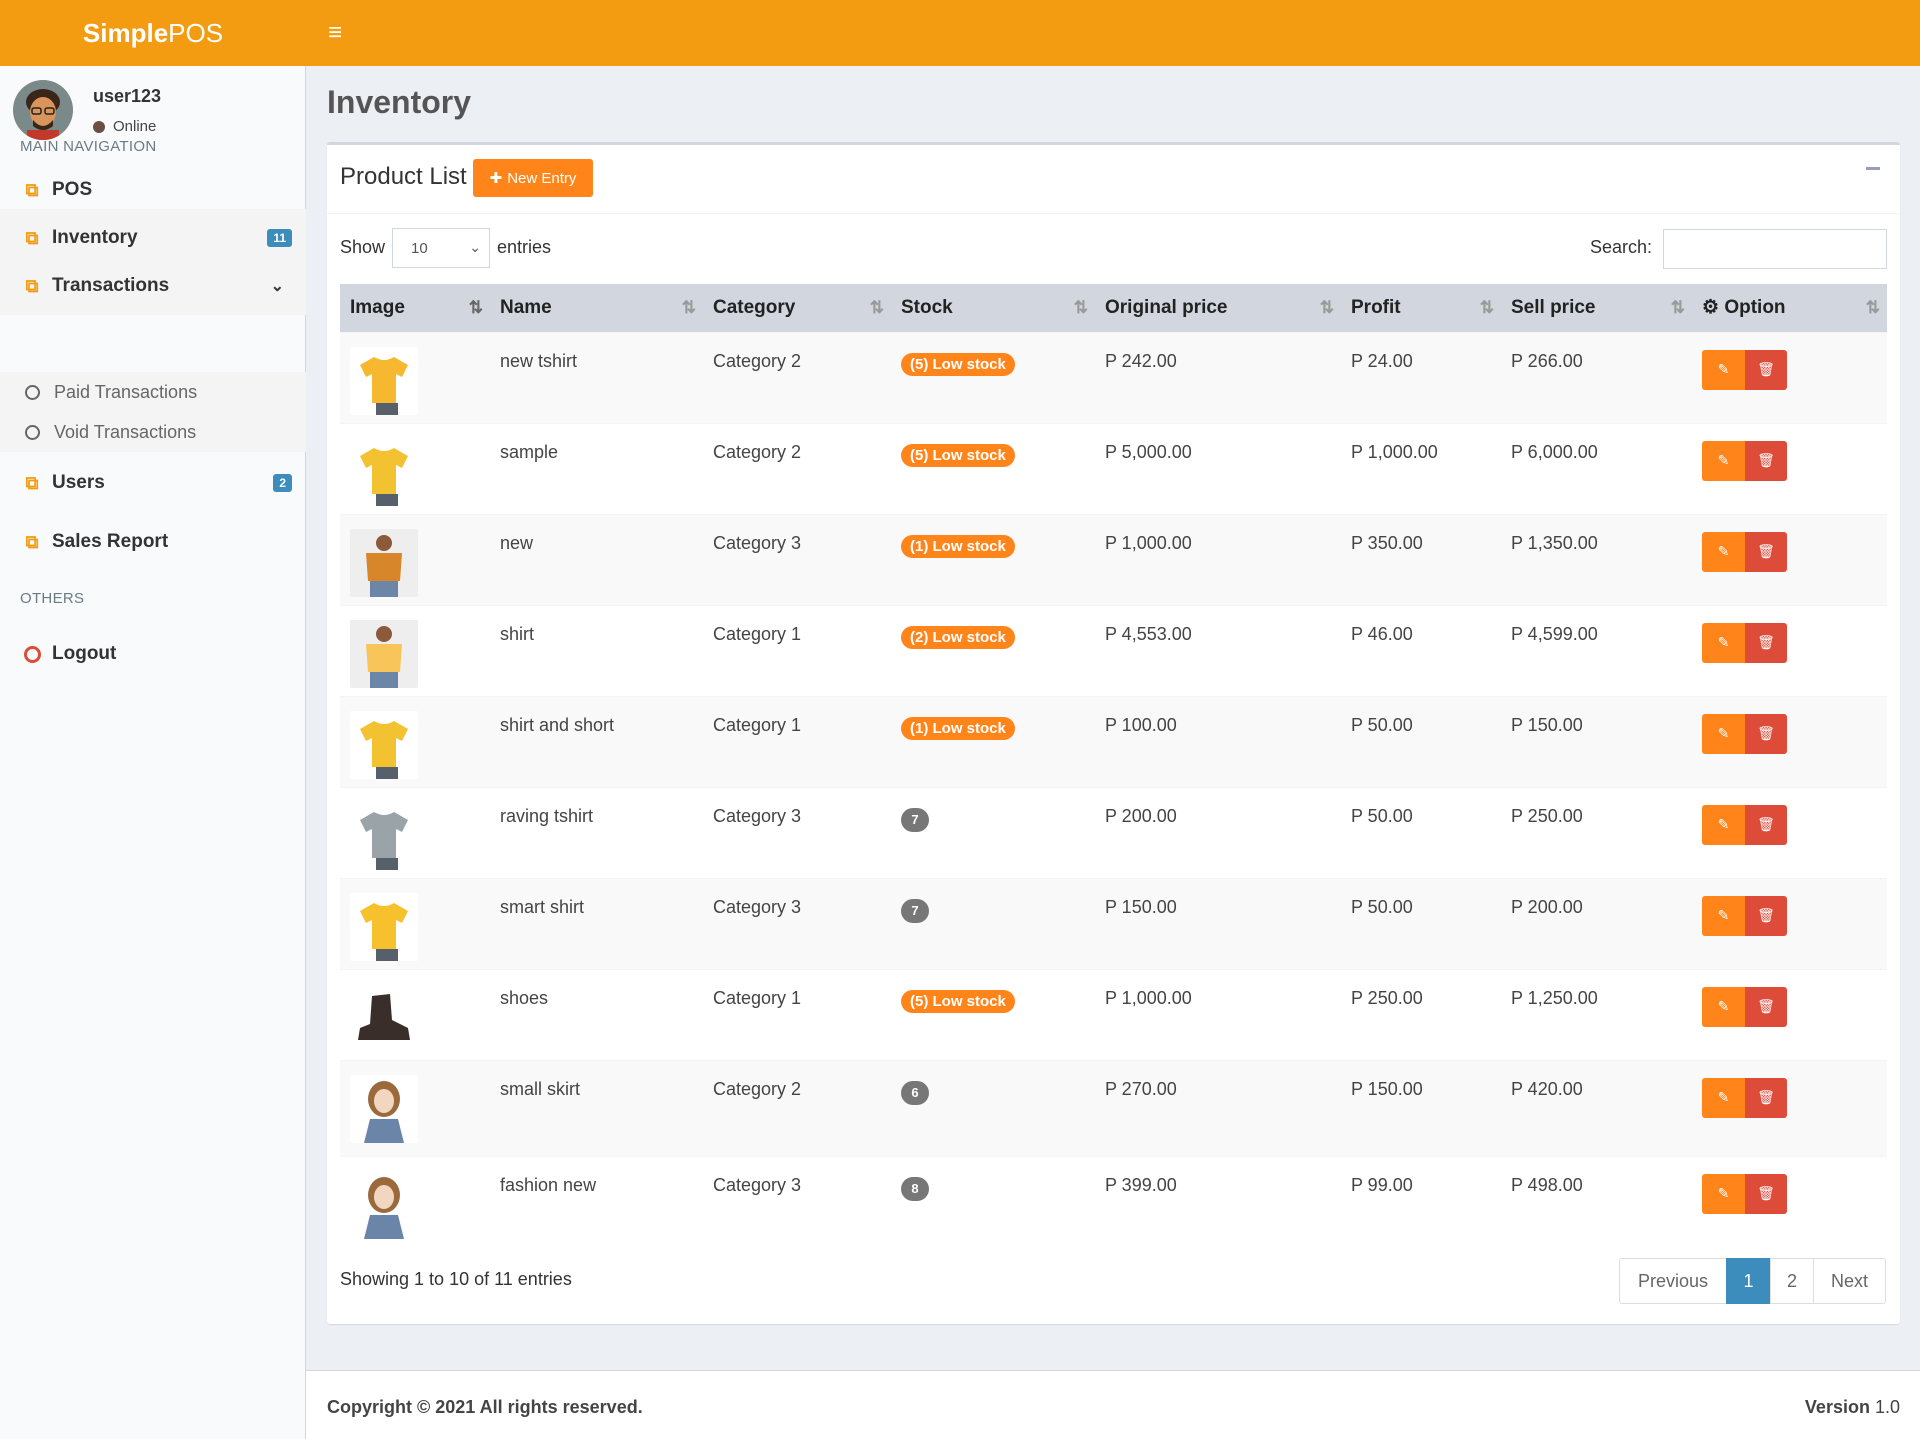 The width and height of the screenshot is (1920, 1439). What do you see at coordinates (399, 102) in the screenshot?
I see `page-title: Inventory` at bounding box center [399, 102].